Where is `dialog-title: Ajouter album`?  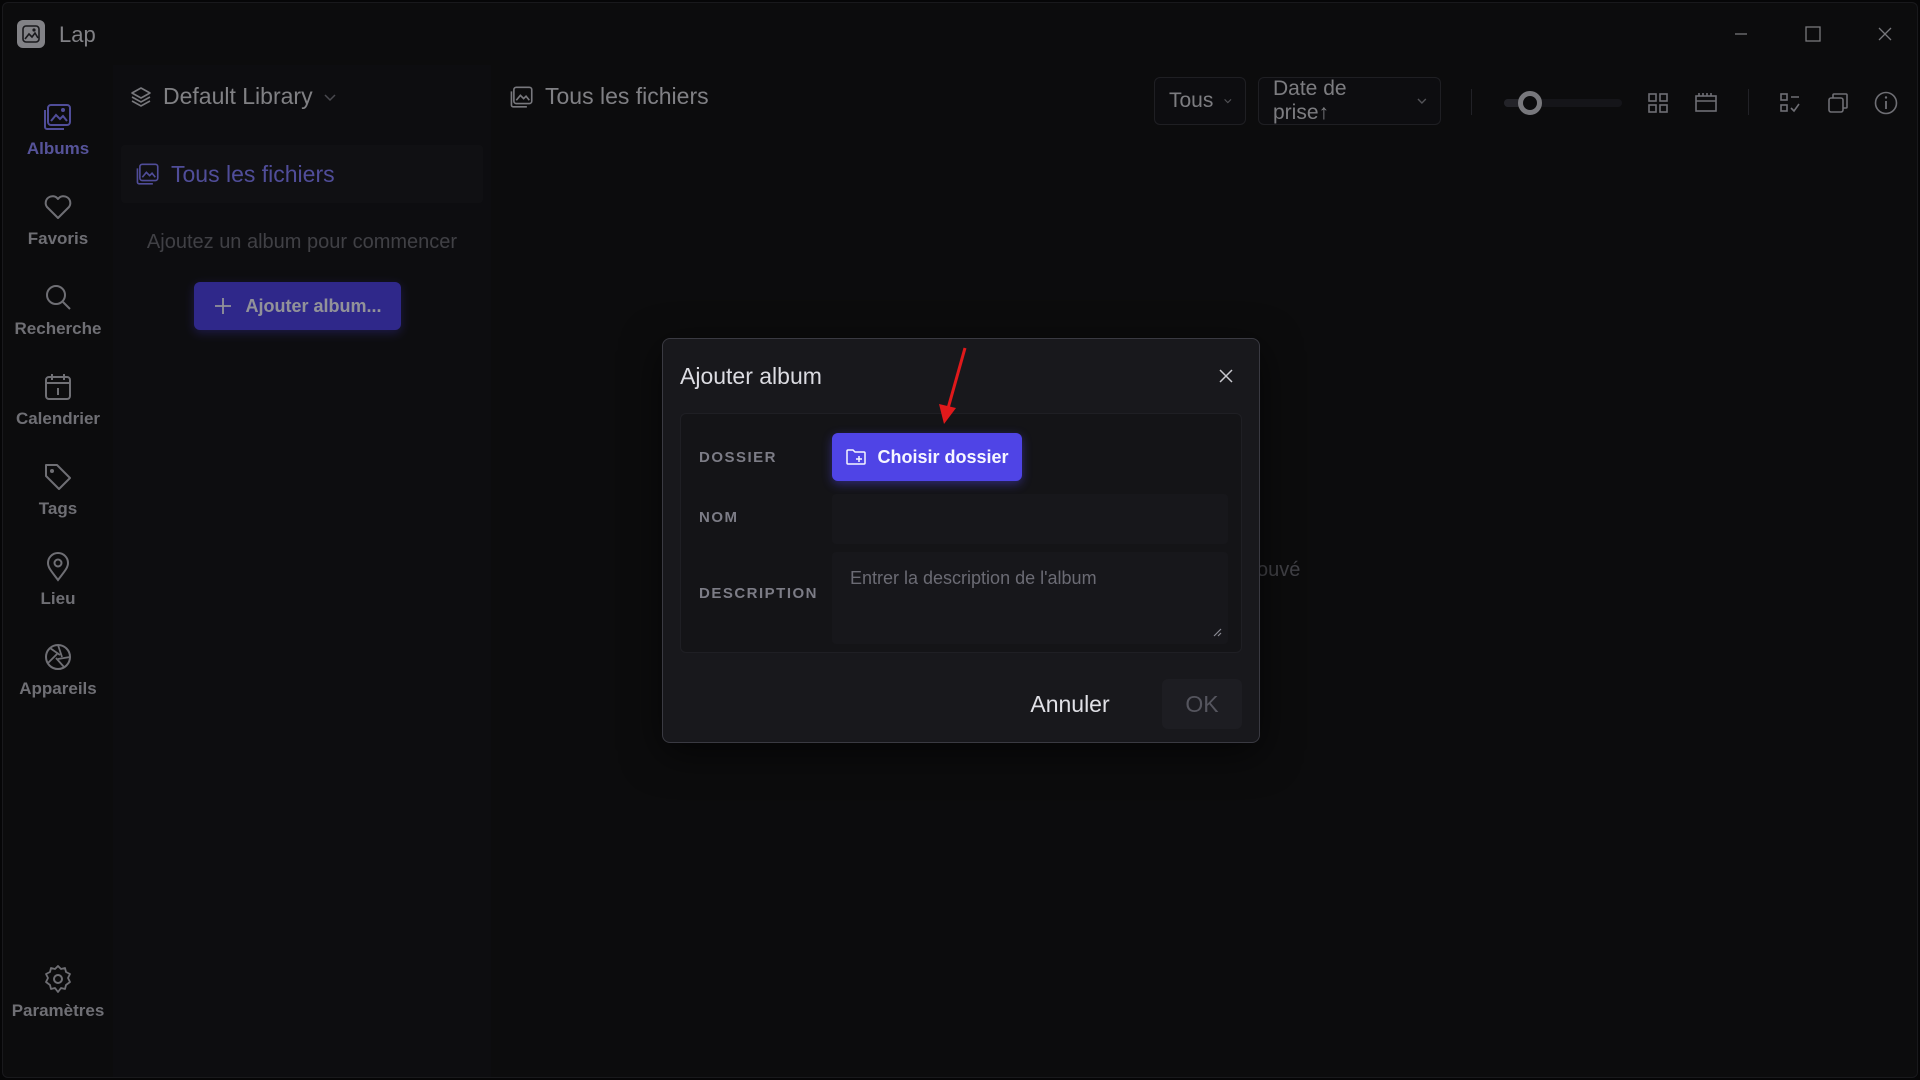
dialog-title: Ajouter album is located at coordinates (751, 376).